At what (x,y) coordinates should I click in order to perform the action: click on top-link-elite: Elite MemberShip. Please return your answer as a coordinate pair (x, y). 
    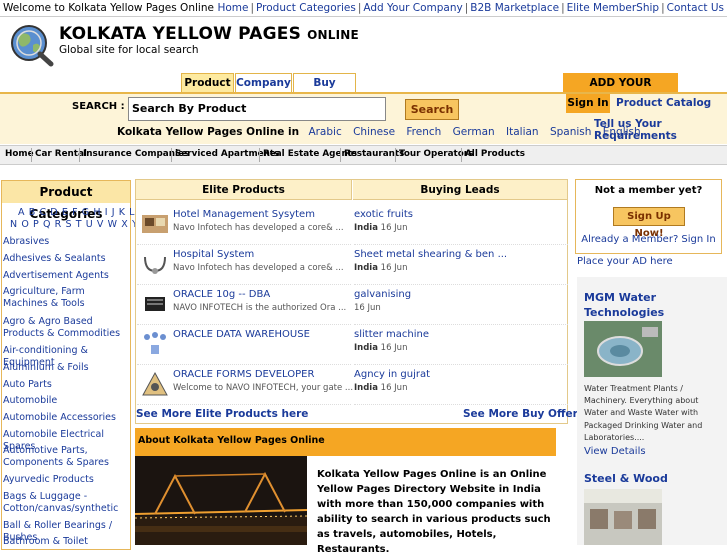
    Looking at the image, I should click on (613, 8).